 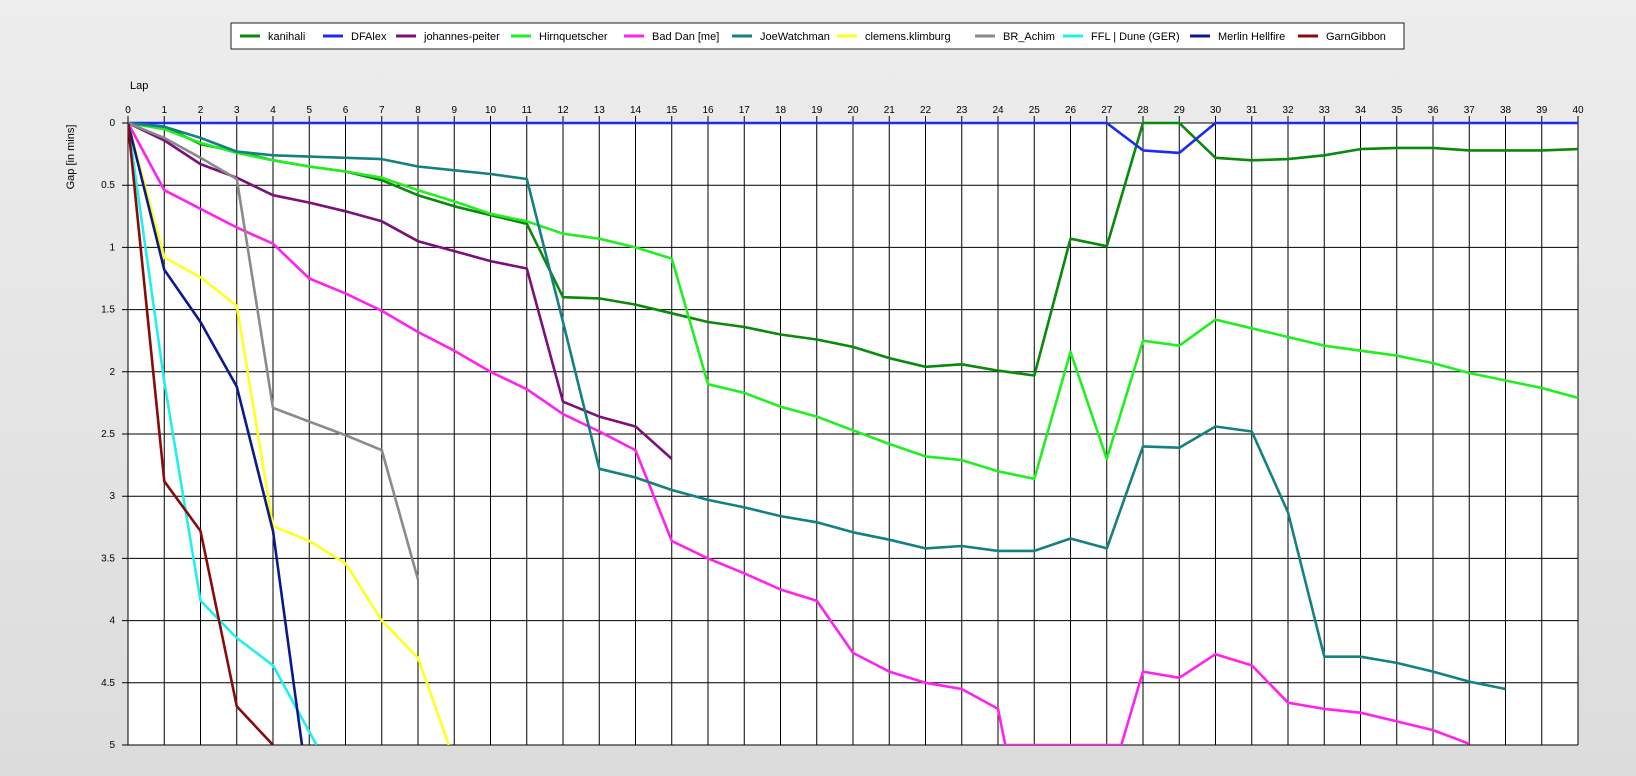 I want to click on x-tick-label: 26, so click(x=1071, y=110).